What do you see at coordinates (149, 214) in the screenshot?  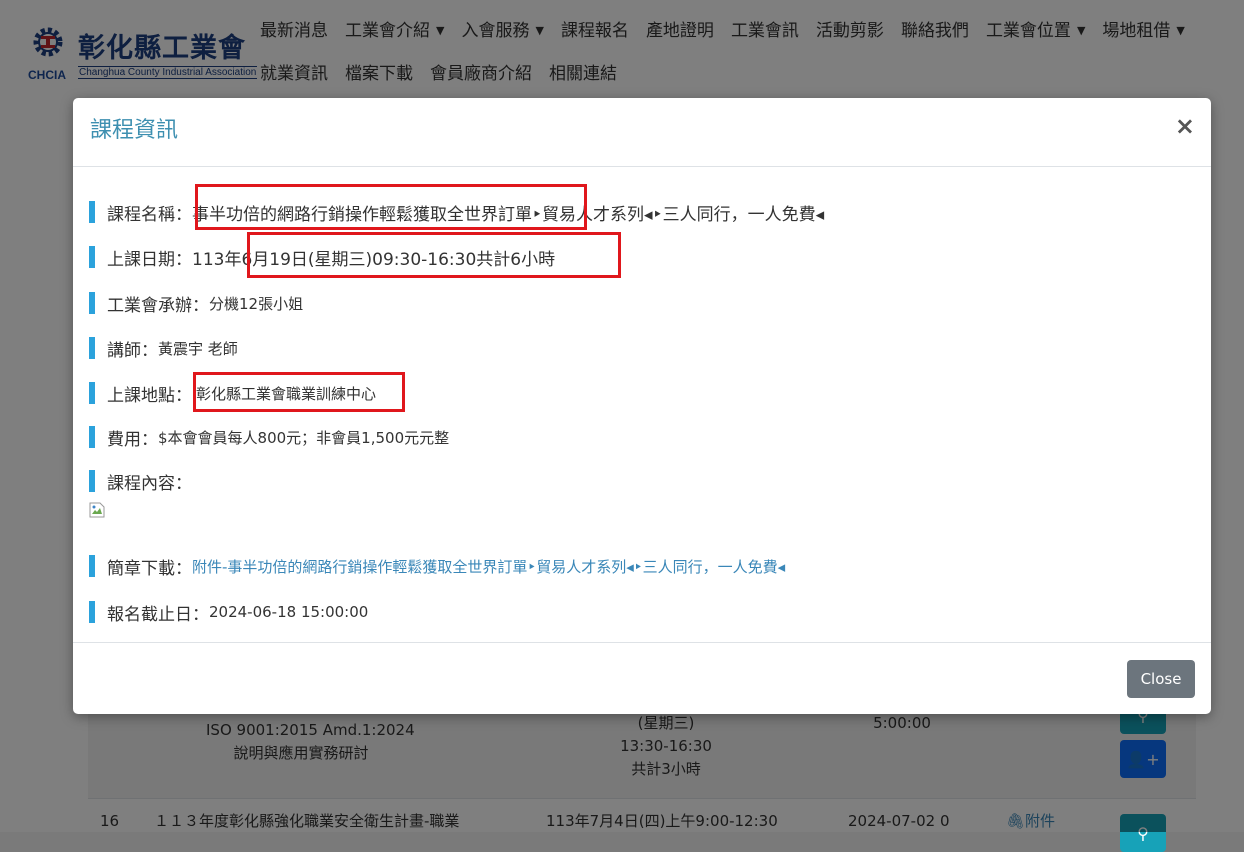 I see `field-label: 課程名稱：` at bounding box center [149, 214].